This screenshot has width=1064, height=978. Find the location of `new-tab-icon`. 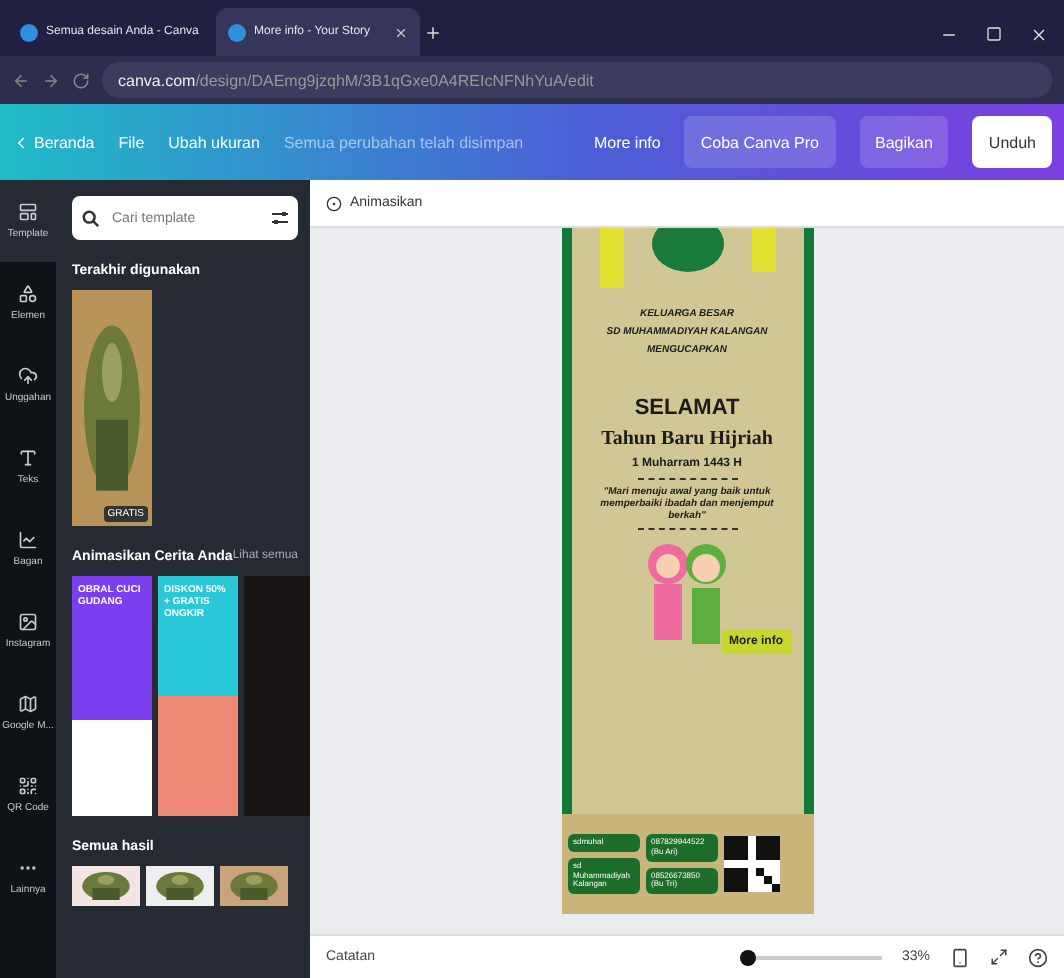

new-tab-icon is located at coordinates (433, 33).